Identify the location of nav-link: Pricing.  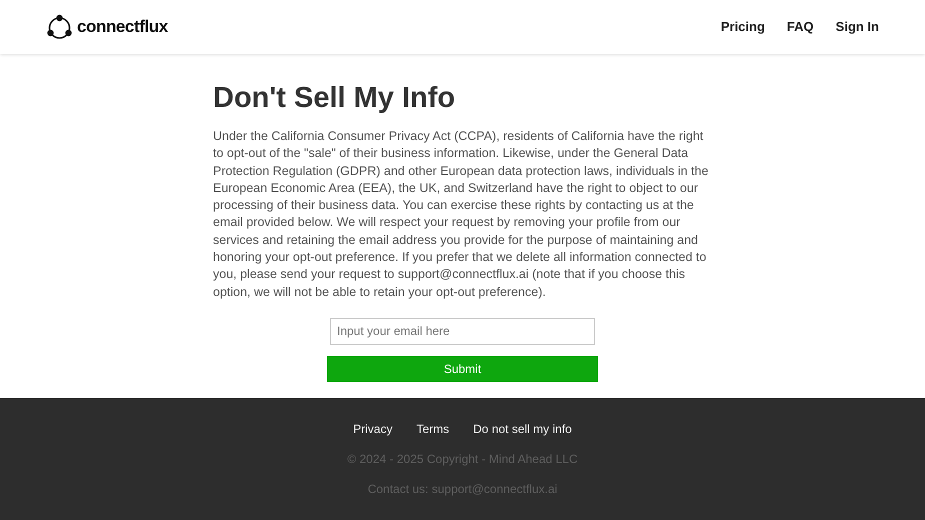
(742, 27).